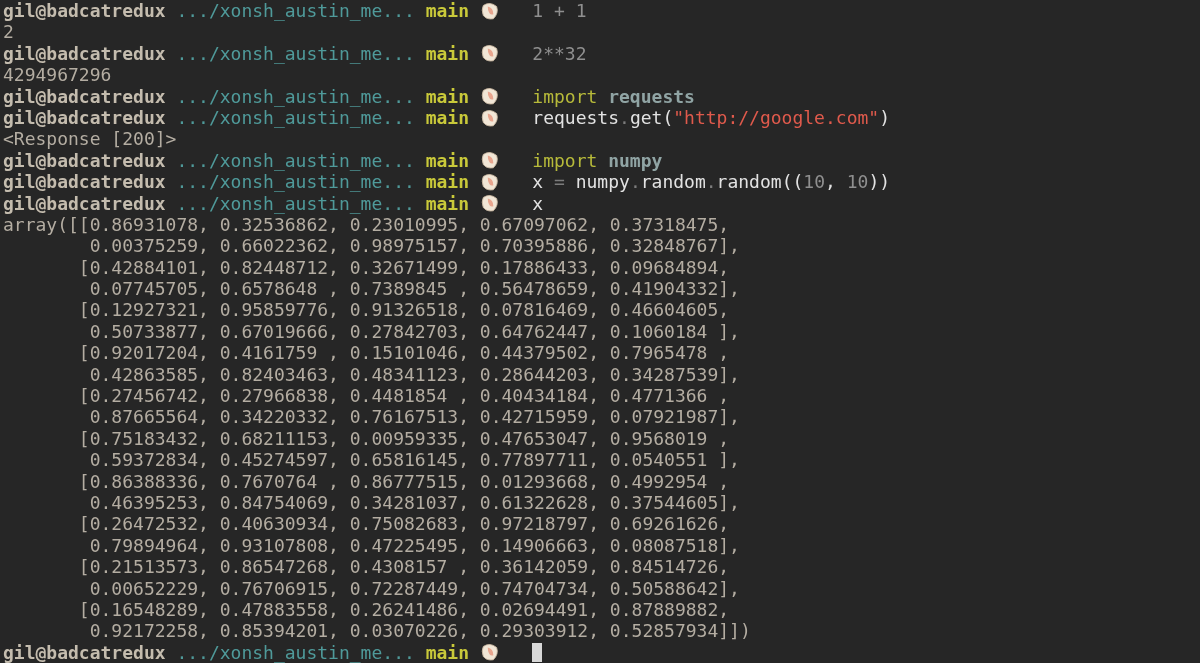 Image resolution: width=1200 pixels, height=663 pixels. Describe the element at coordinates (419, 631) in the screenshot. I see `output-text: 0.92172258, 0.85394201, 0.03070226, 0.29303912, 0.52857934]])` at that location.